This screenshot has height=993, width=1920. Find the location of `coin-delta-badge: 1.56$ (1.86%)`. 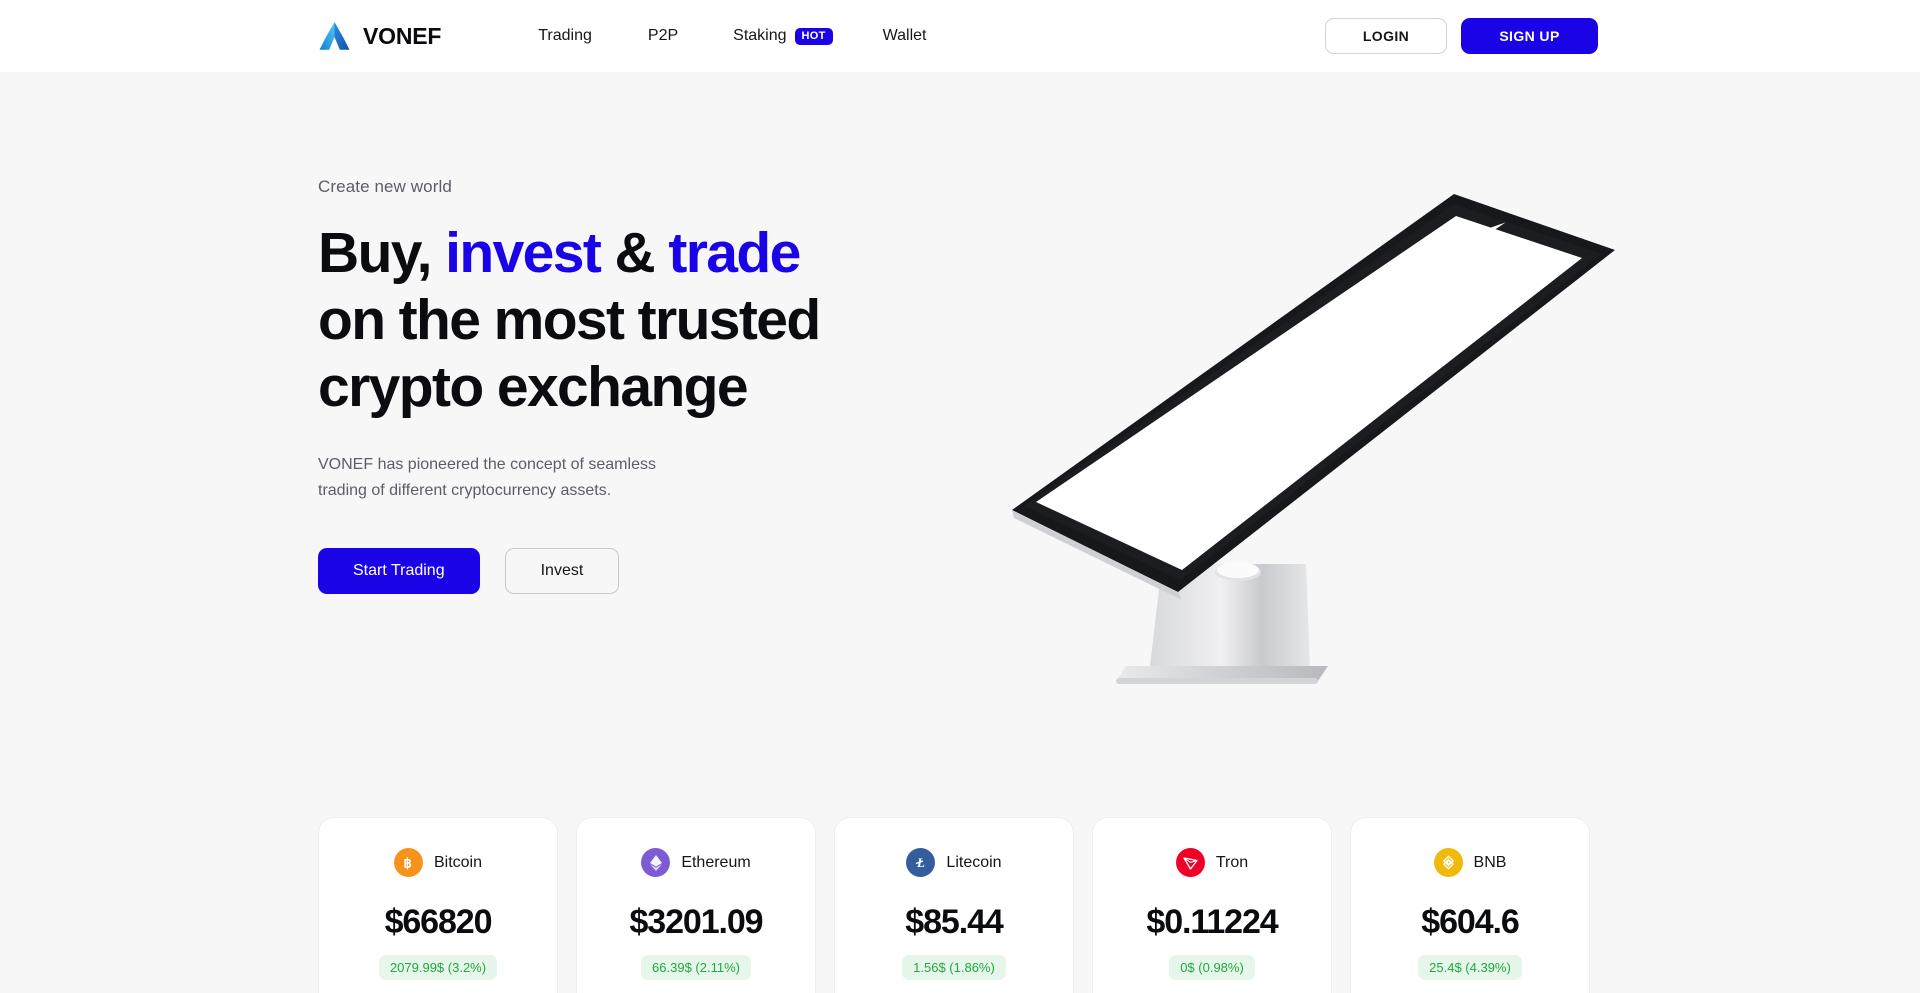

coin-delta-badge: 1.56$ (1.86%) is located at coordinates (954, 967).